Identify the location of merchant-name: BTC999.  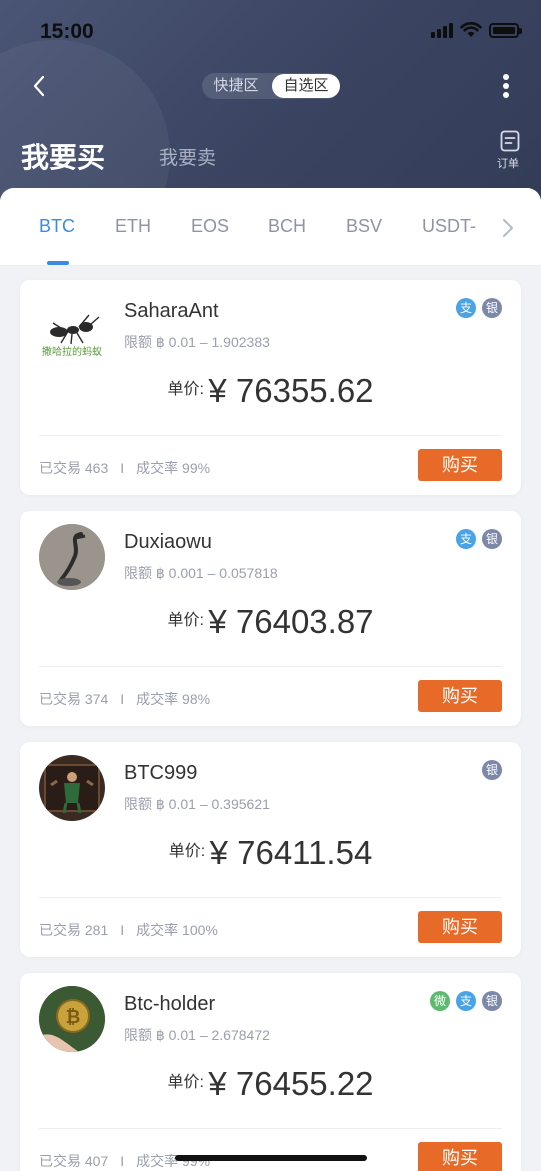
(161, 773).